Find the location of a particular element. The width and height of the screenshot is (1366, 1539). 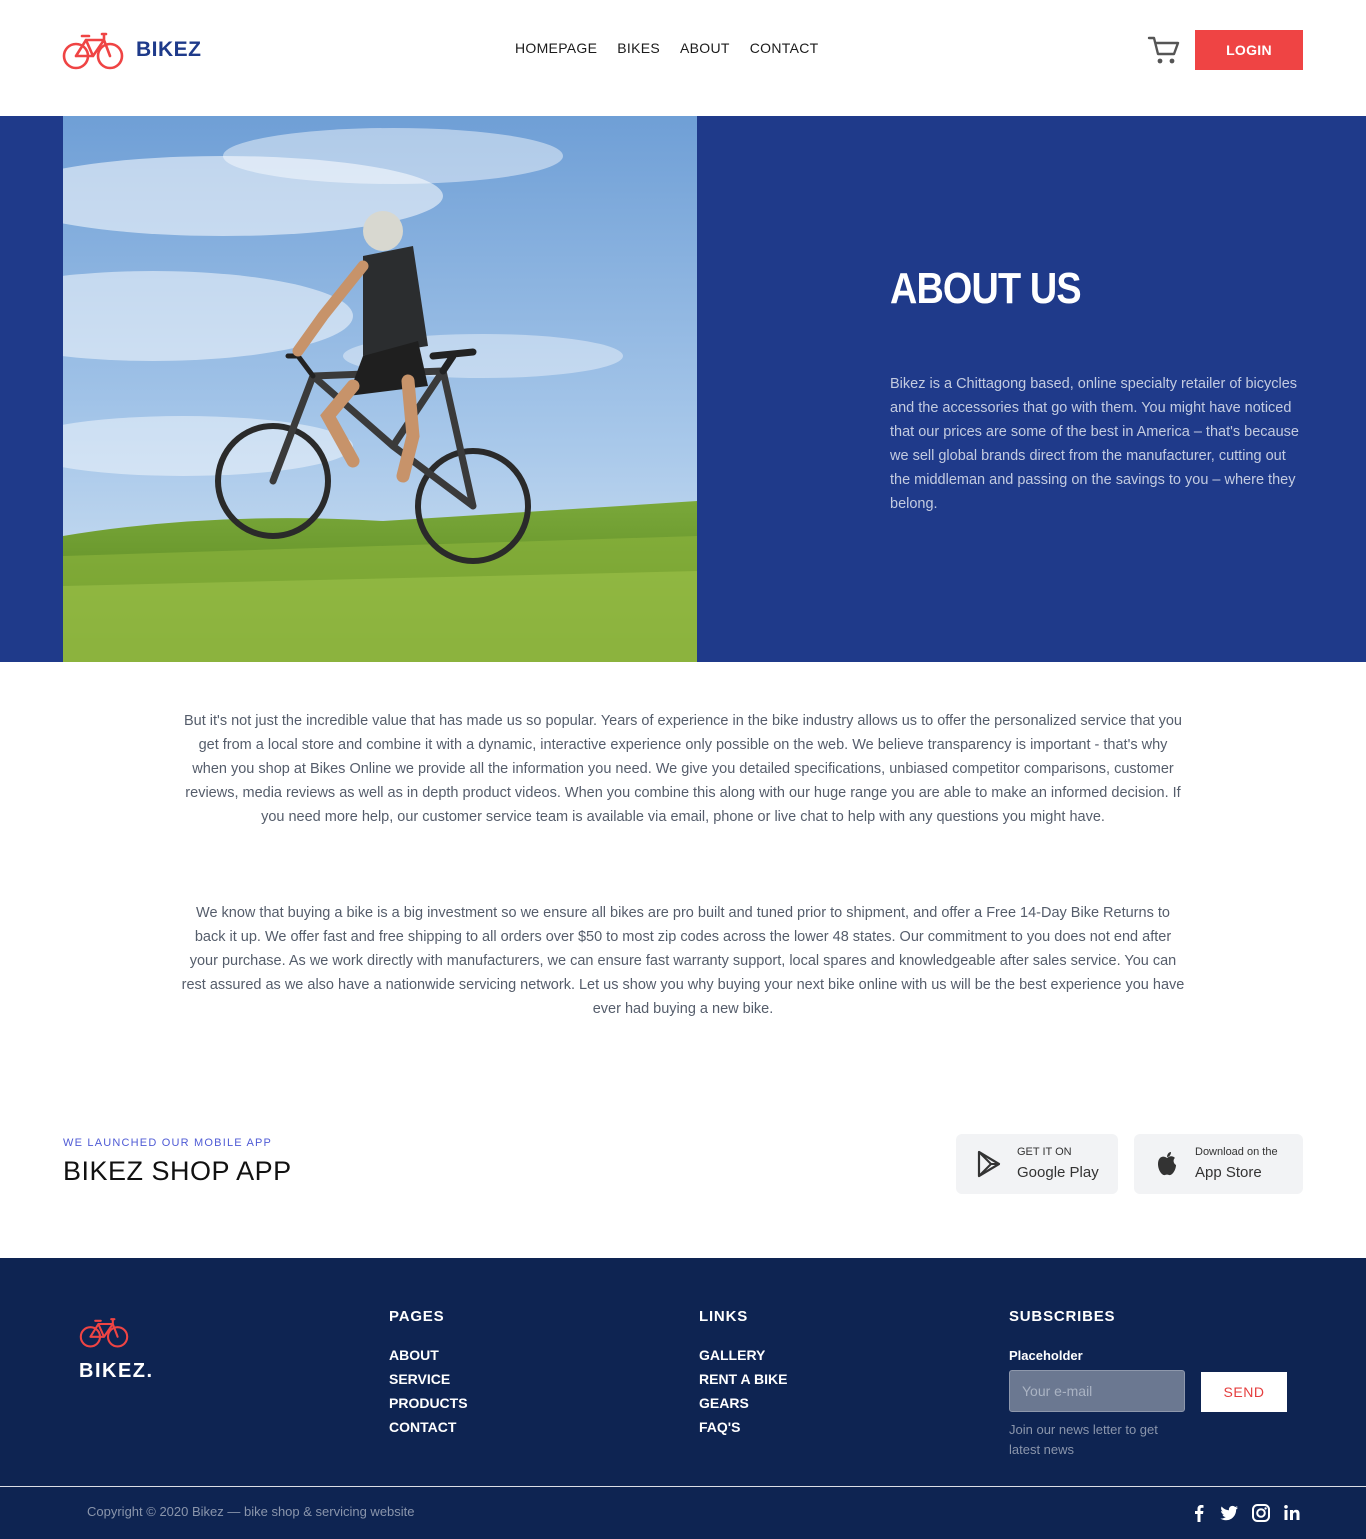

app-store-button: Download on the App Store is located at coordinates (1218, 1164).